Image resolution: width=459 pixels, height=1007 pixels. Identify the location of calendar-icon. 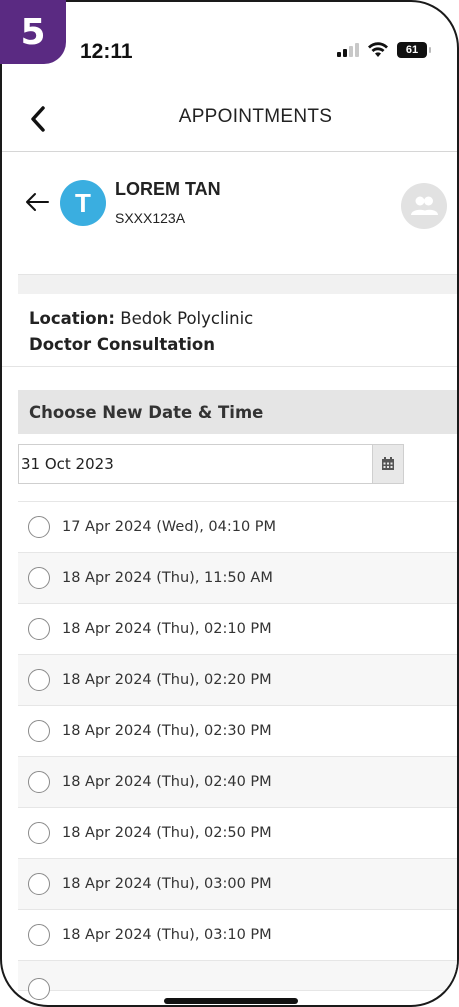
(388, 463).